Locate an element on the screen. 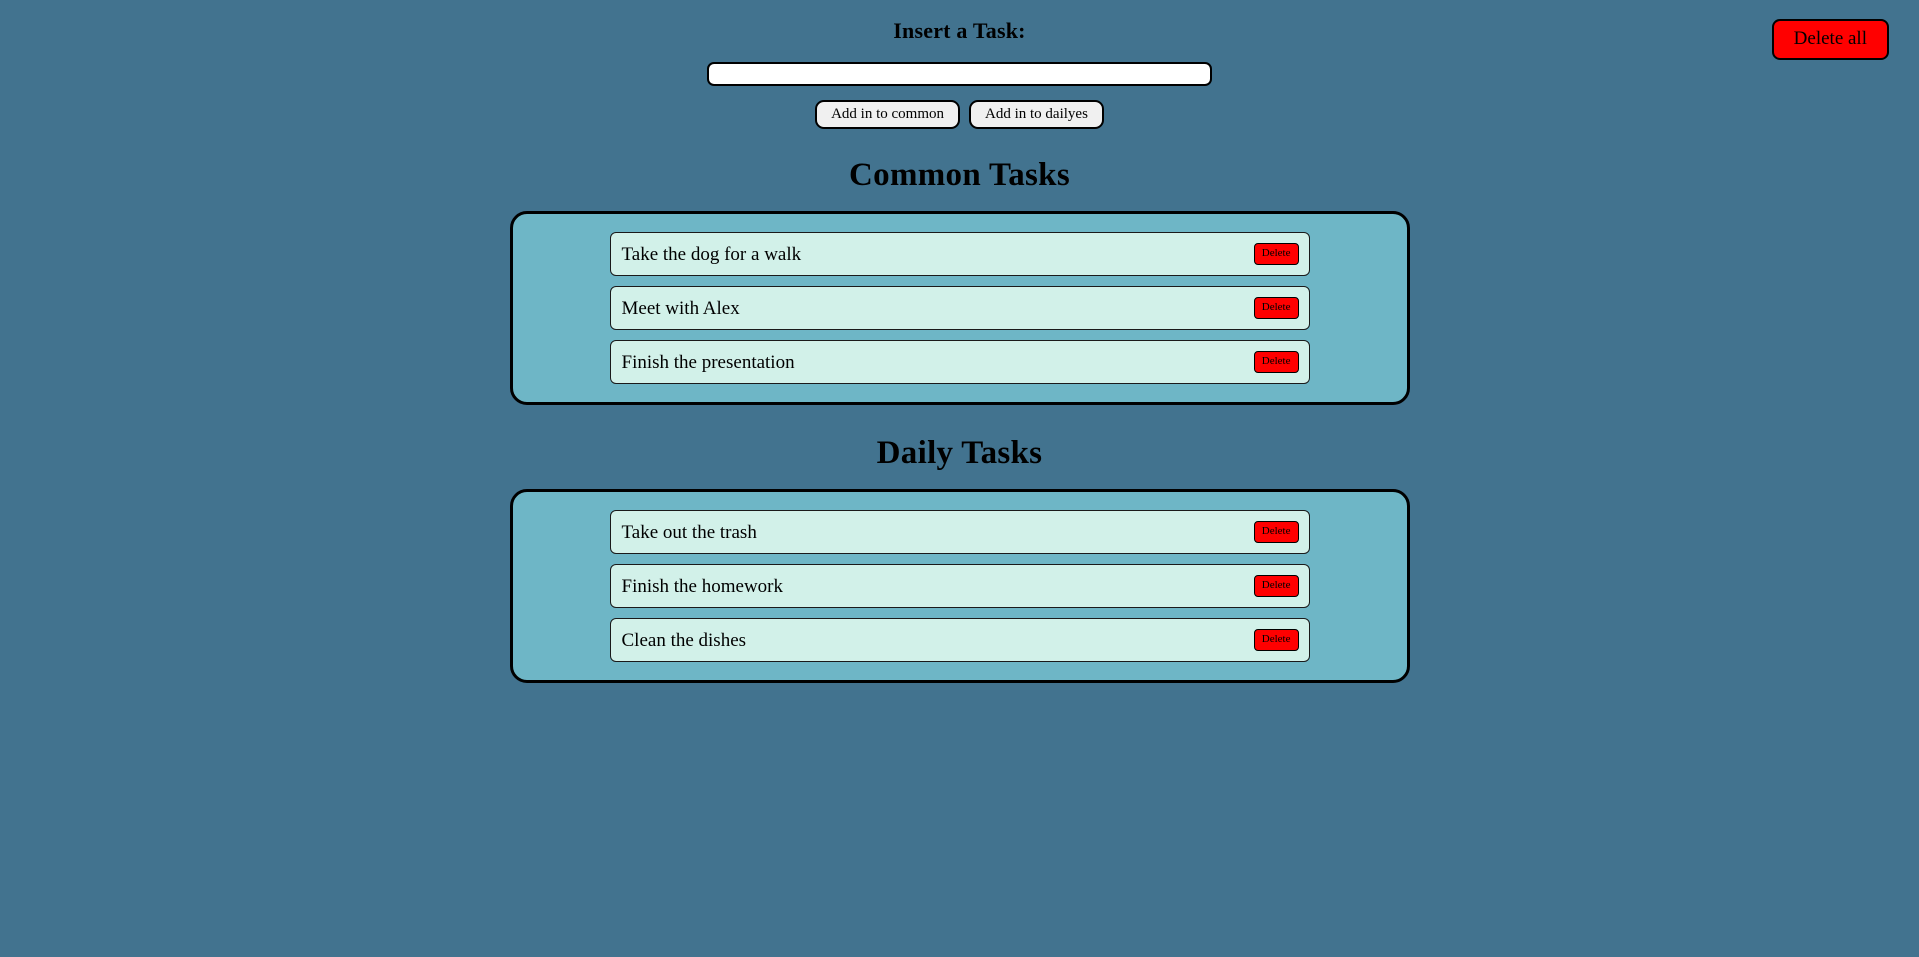 This screenshot has width=1919, height=957. task-label: Take the dog for a walk is located at coordinates (711, 254).